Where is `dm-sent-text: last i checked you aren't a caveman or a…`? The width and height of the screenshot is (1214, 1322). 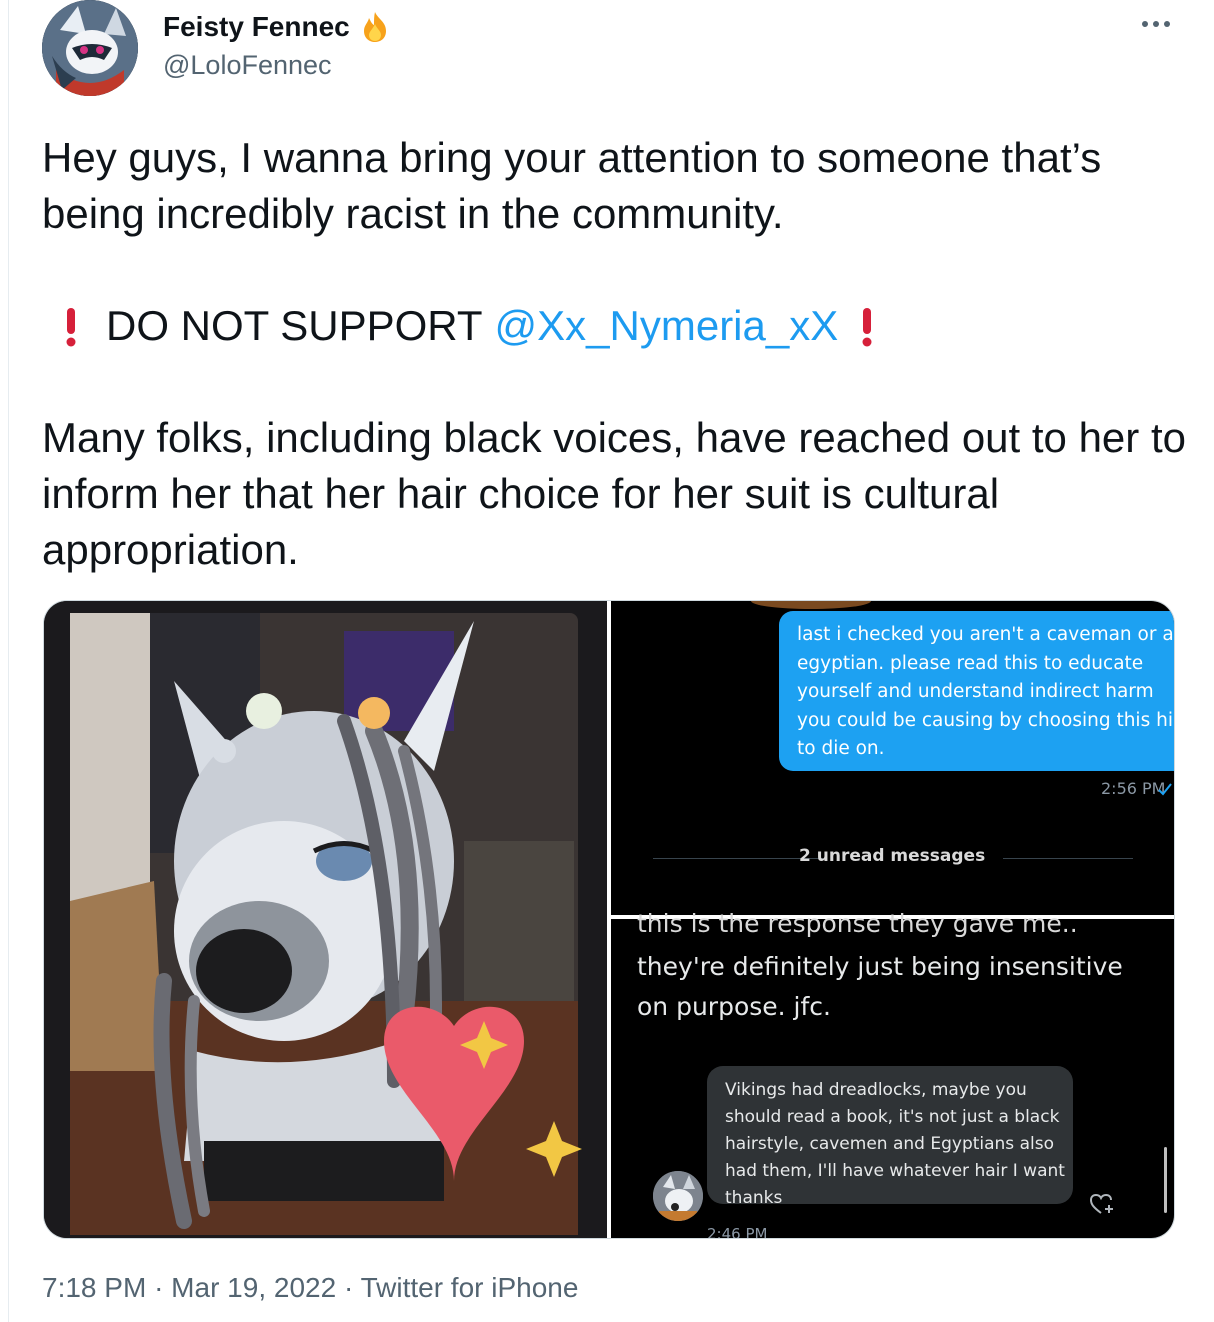
dm-sent-text: last i checked you aren't a caveman or a… is located at coordinates (986, 691).